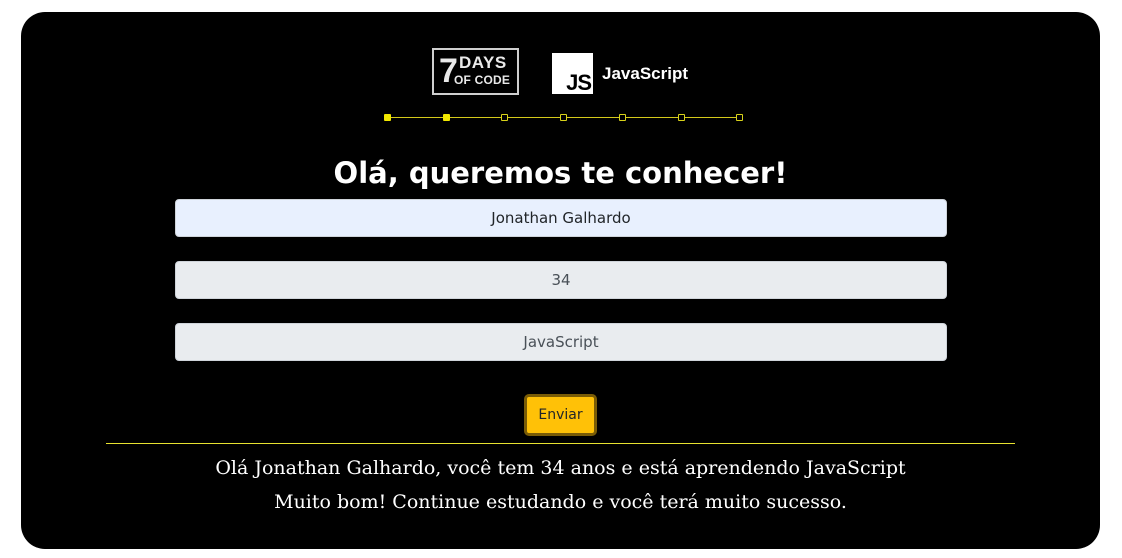 The width and height of the screenshot is (1122, 558). Describe the element at coordinates (560, 443) in the screenshot. I see `divider` at that location.